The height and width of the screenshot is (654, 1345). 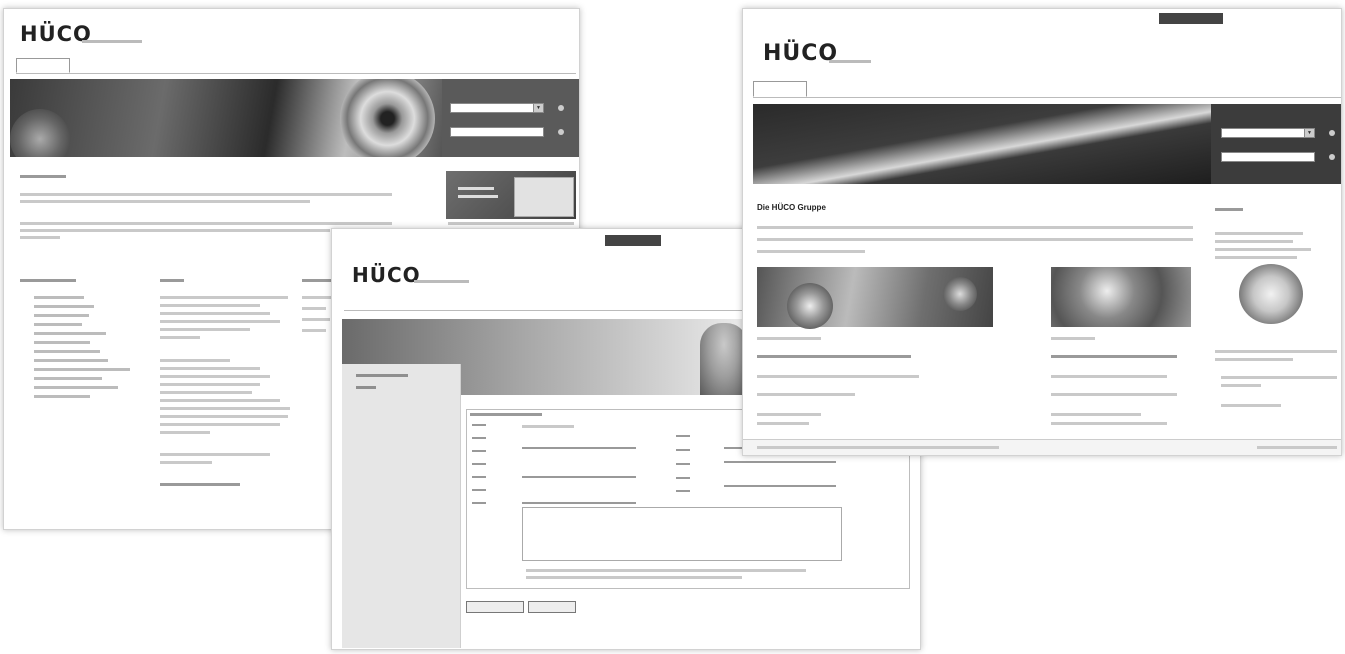 I want to click on anniversary-seal-icon, so click(x=1271, y=294).